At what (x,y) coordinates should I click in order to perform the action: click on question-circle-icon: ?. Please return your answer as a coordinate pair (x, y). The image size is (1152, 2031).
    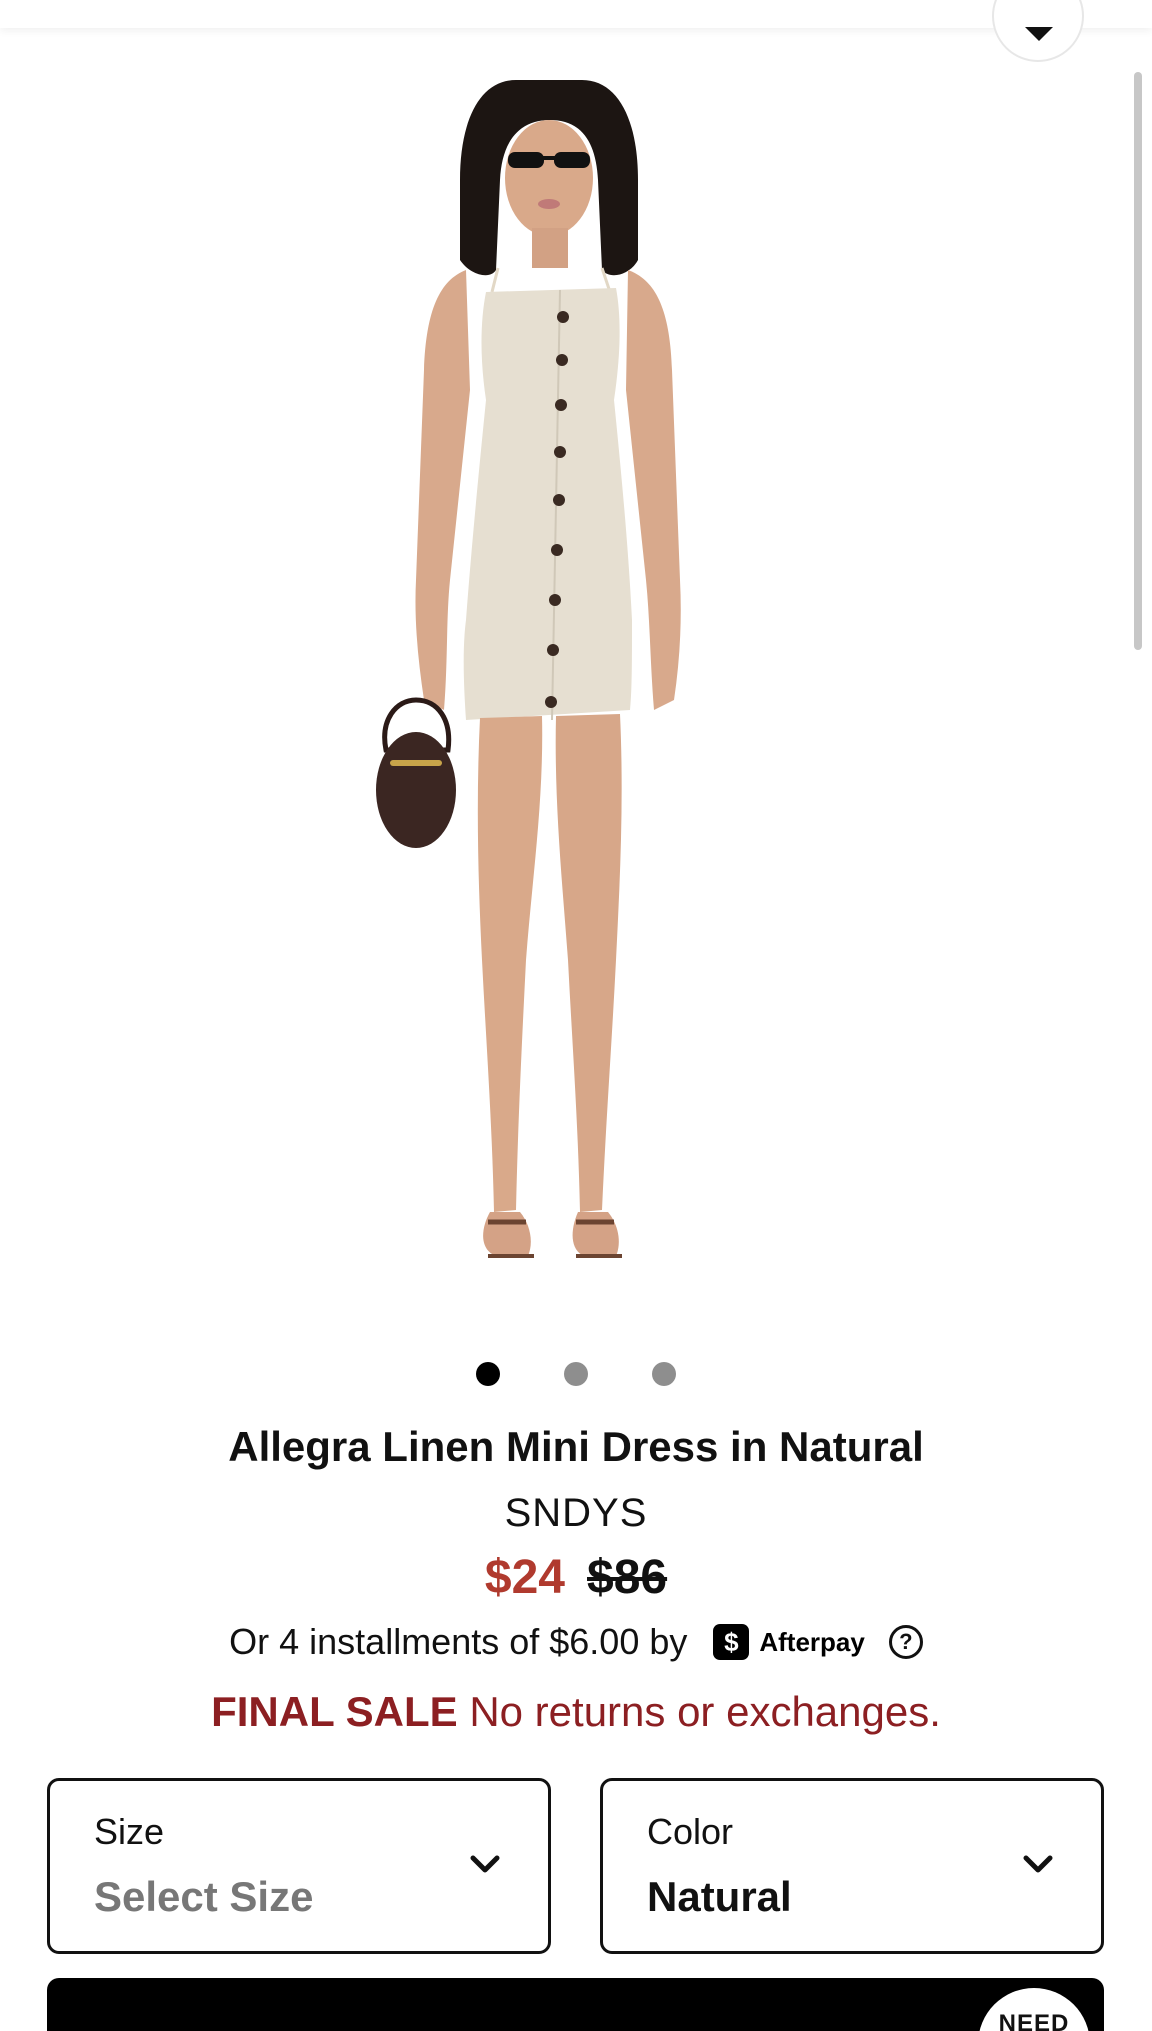
    Looking at the image, I should click on (905, 1642).